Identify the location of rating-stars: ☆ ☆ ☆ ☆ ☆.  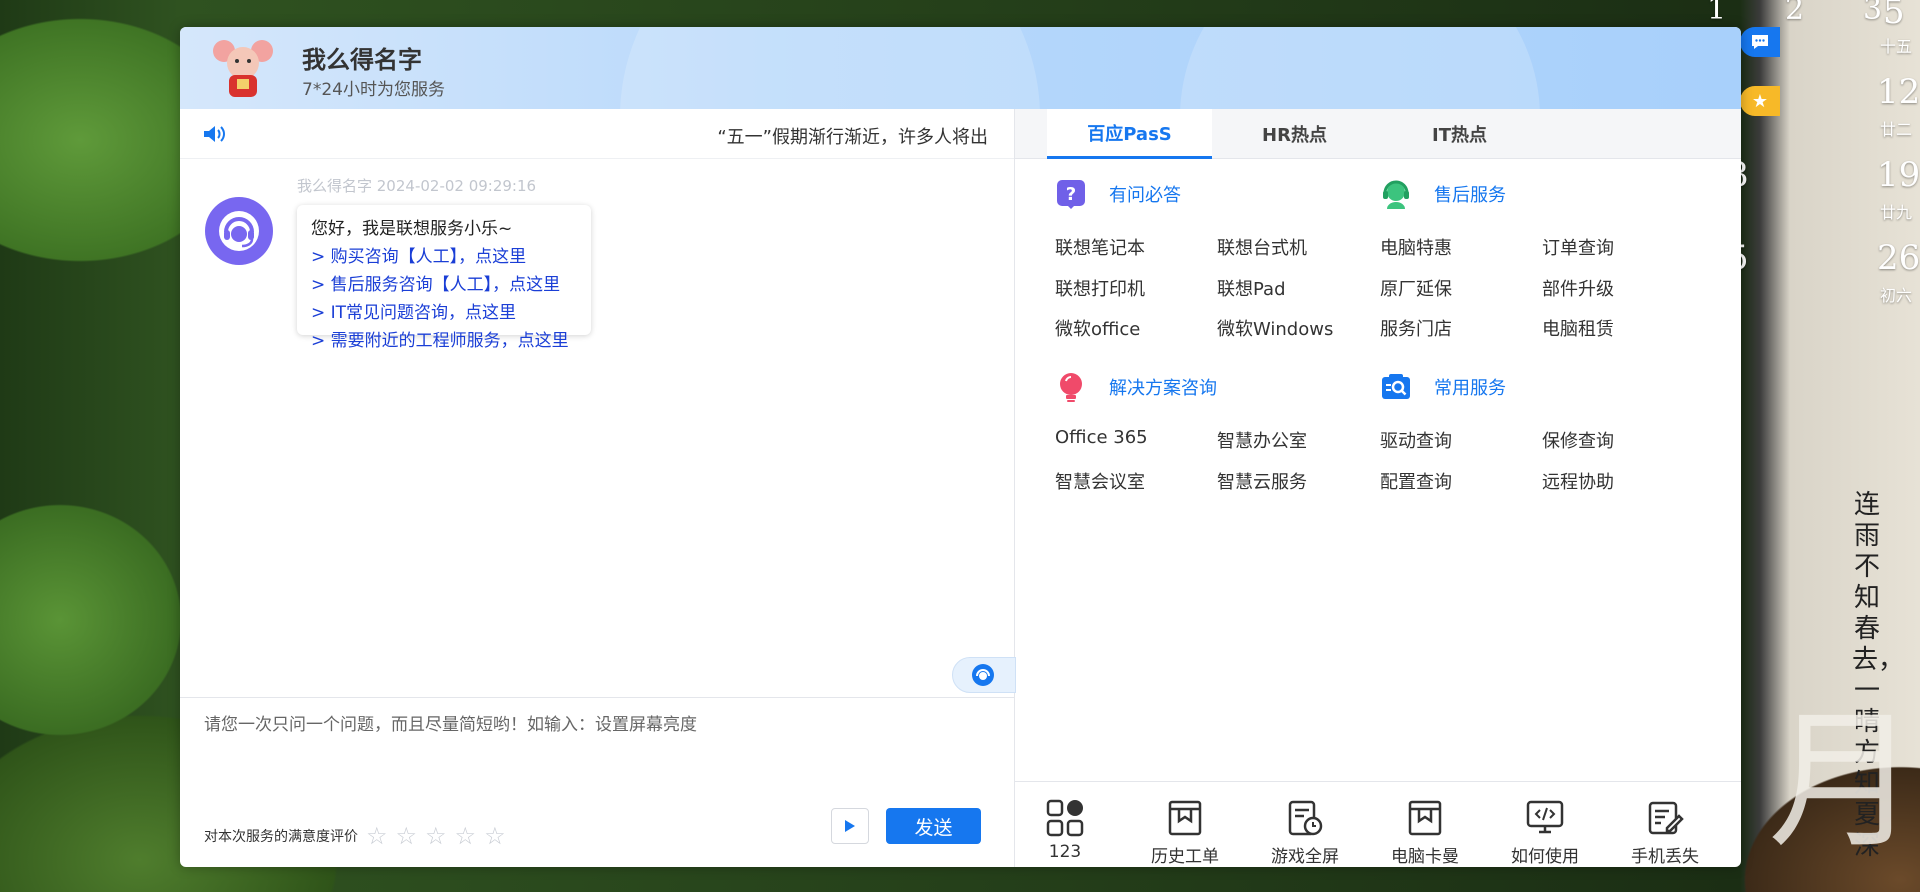
(436, 836).